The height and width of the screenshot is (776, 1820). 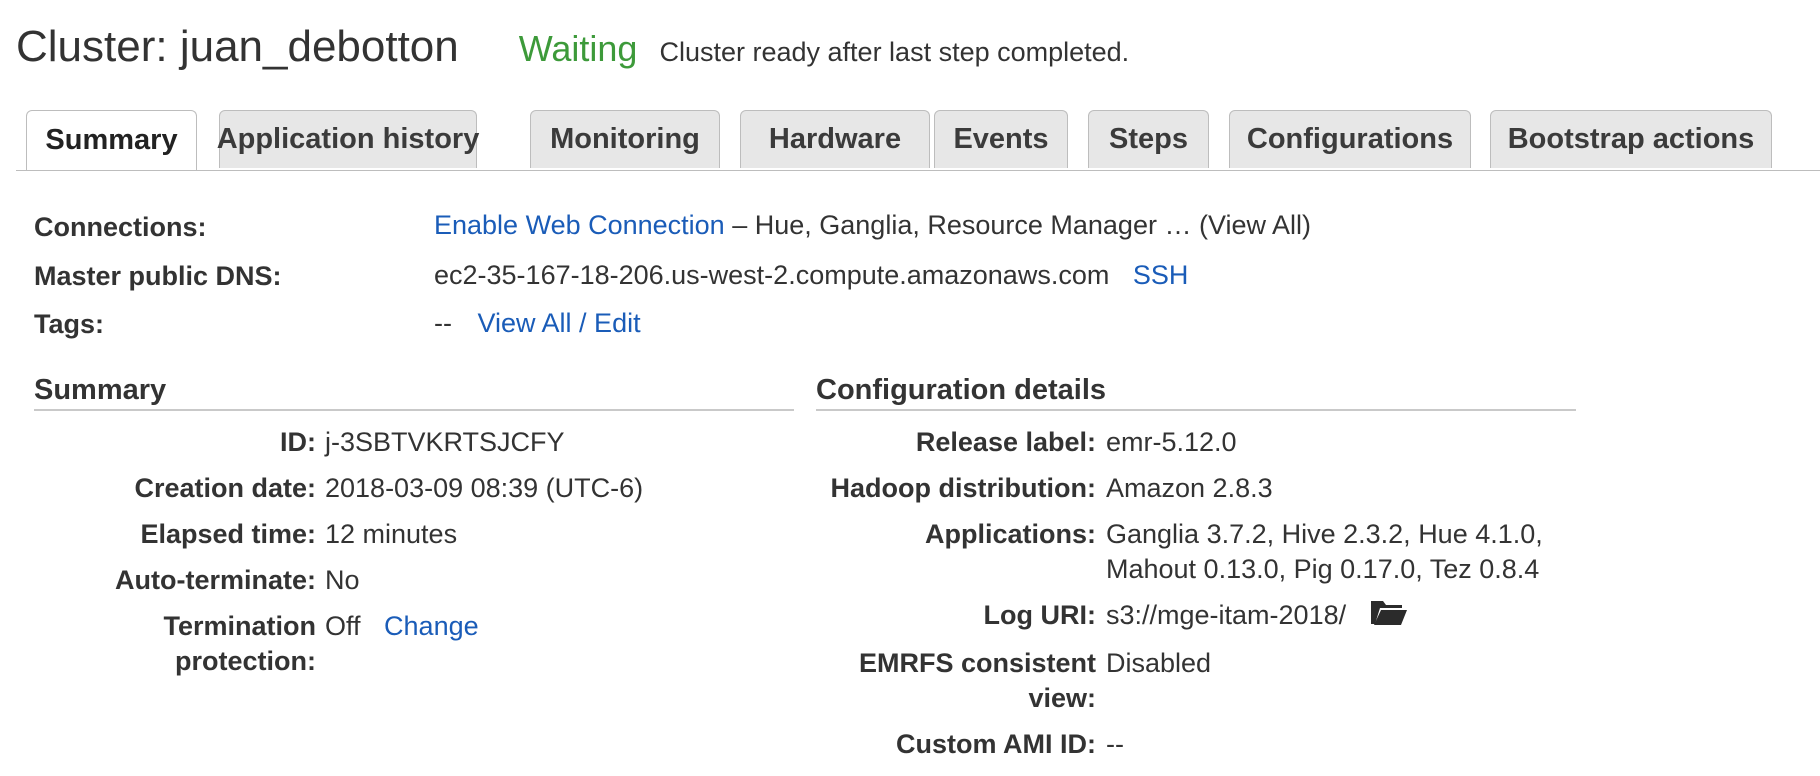 I want to click on tab-label: Application history, so click(x=348, y=139).